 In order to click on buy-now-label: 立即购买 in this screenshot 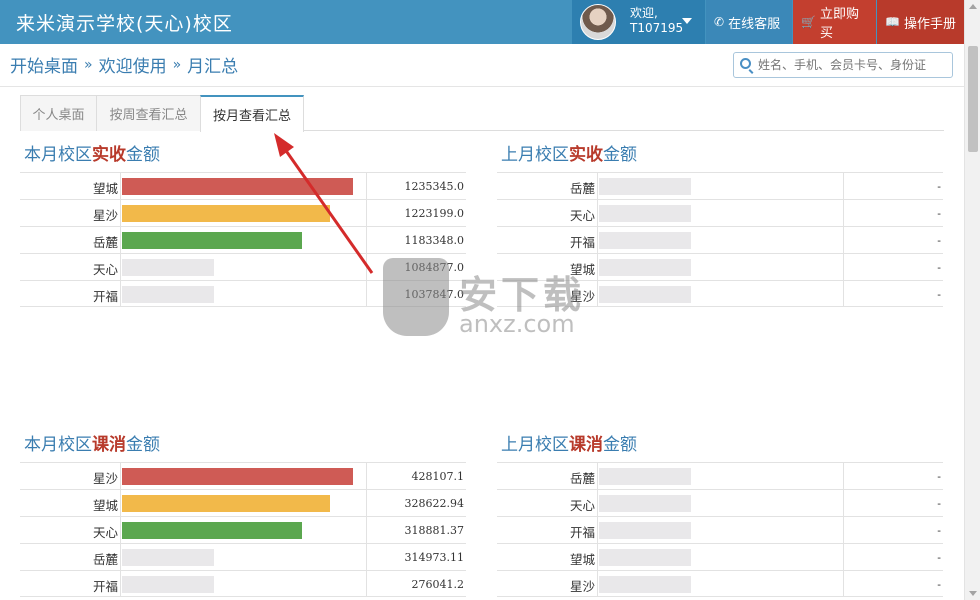, I will do `click(839, 24)`.